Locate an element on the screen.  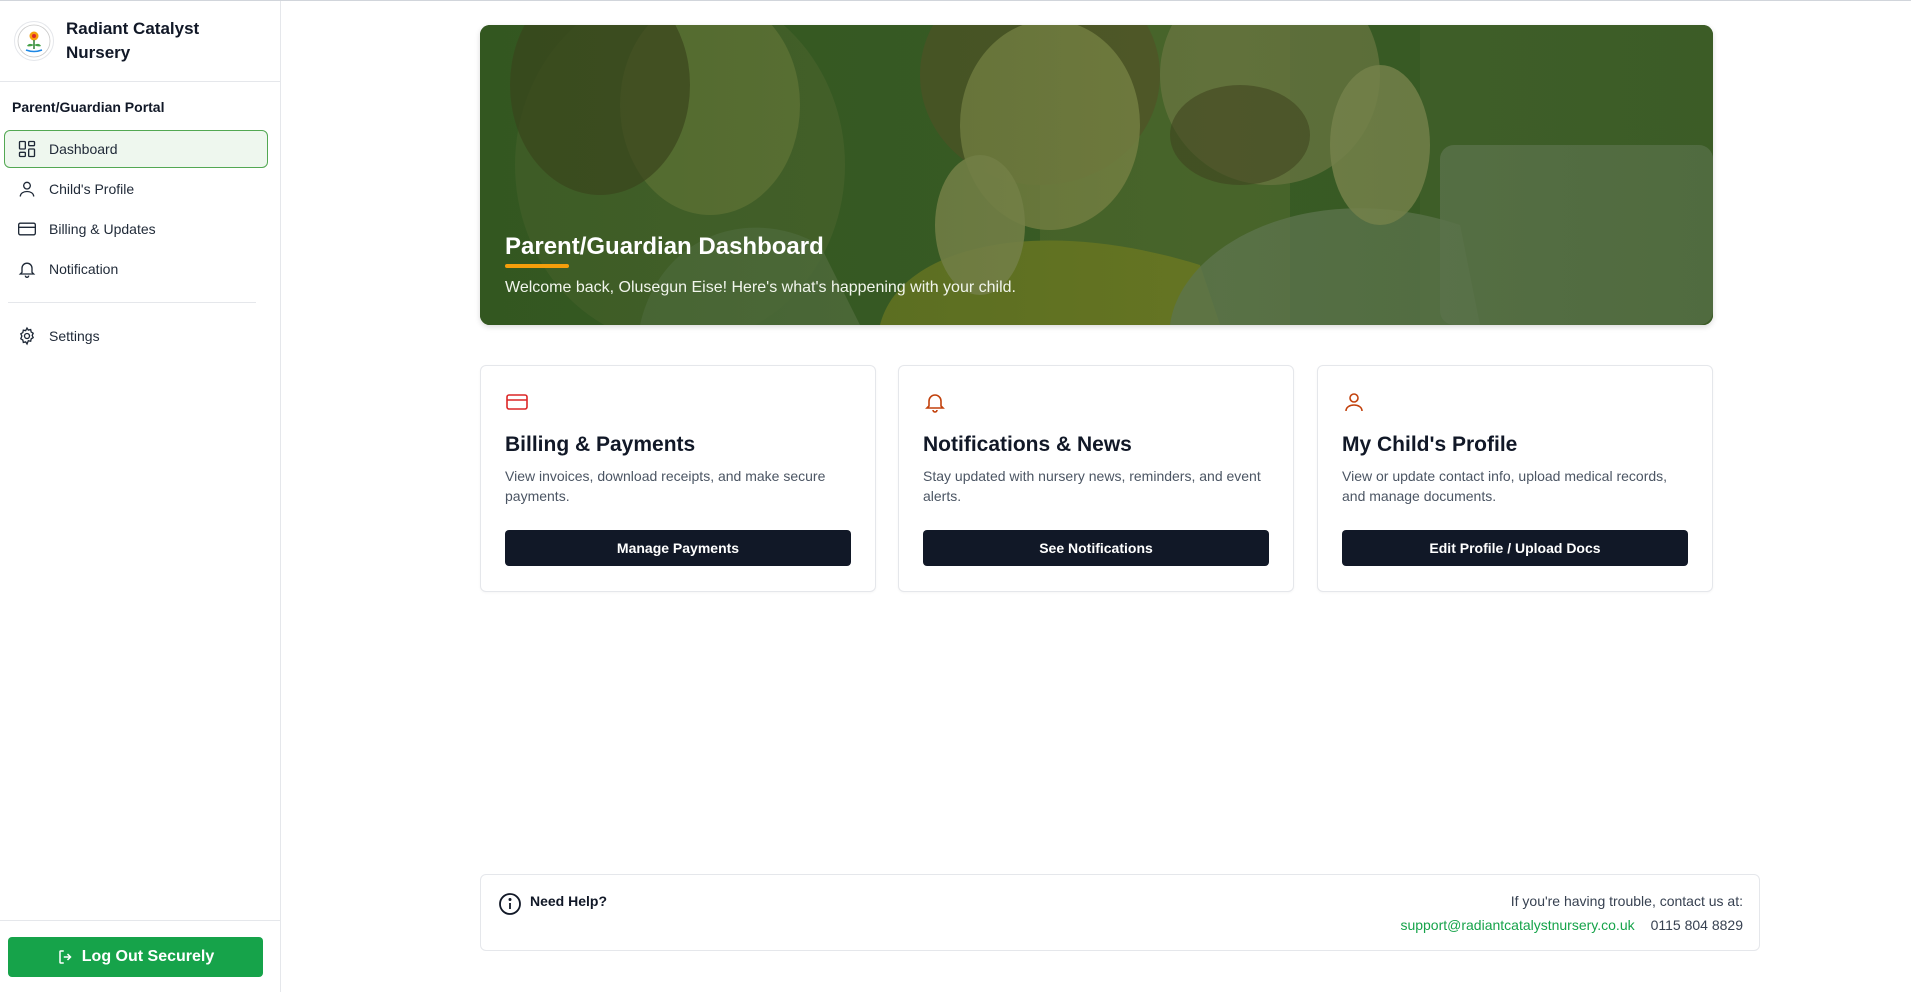
logout-icon is located at coordinates (65, 957).